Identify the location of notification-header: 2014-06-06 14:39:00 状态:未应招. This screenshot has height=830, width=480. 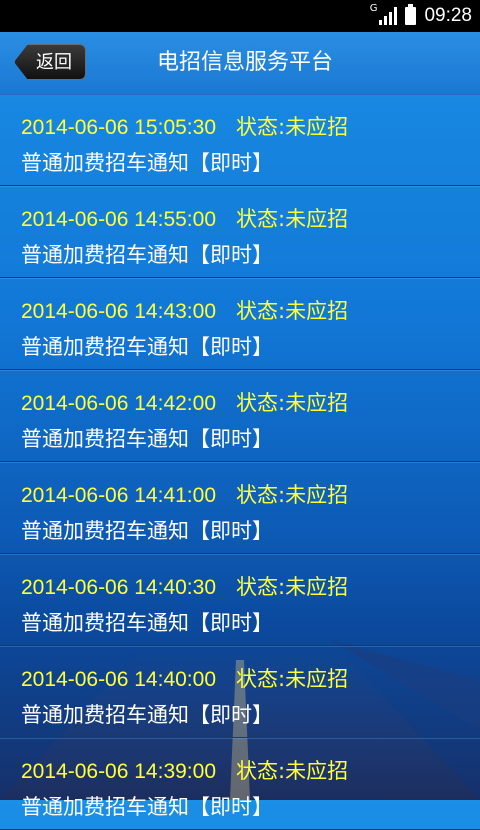
(184, 770).